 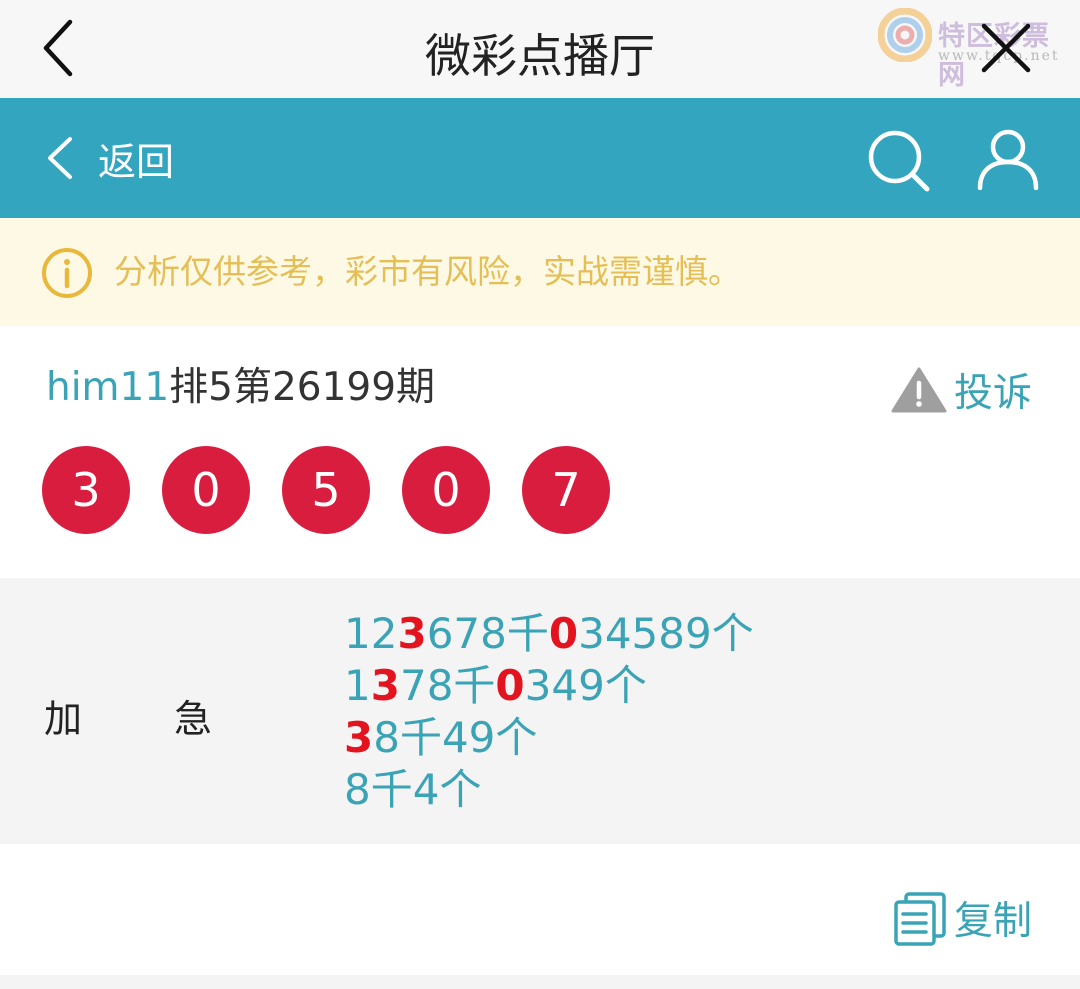 What do you see at coordinates (447, 685) in the screenshot?
I see `prediction-segment: 78千` at bounding box center [447, 685].